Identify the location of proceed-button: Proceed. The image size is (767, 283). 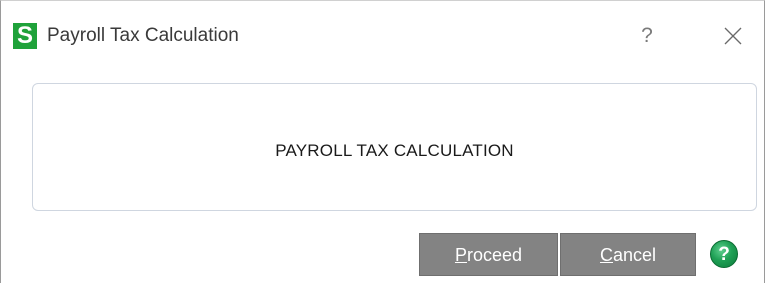
(488, 254).